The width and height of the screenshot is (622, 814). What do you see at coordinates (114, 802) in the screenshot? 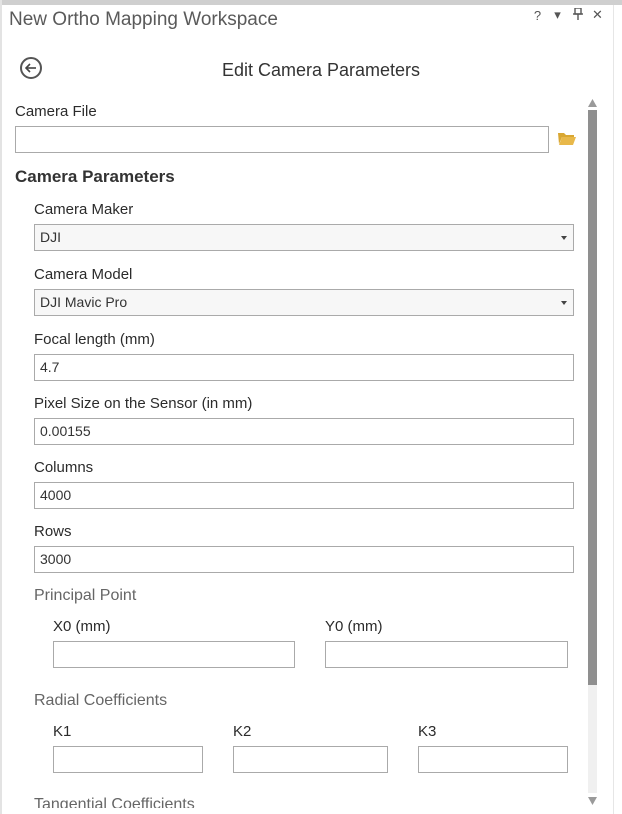
I see `tangential-coefficients-heading: Tangential Coefficients` at bounding box center [114, 802].